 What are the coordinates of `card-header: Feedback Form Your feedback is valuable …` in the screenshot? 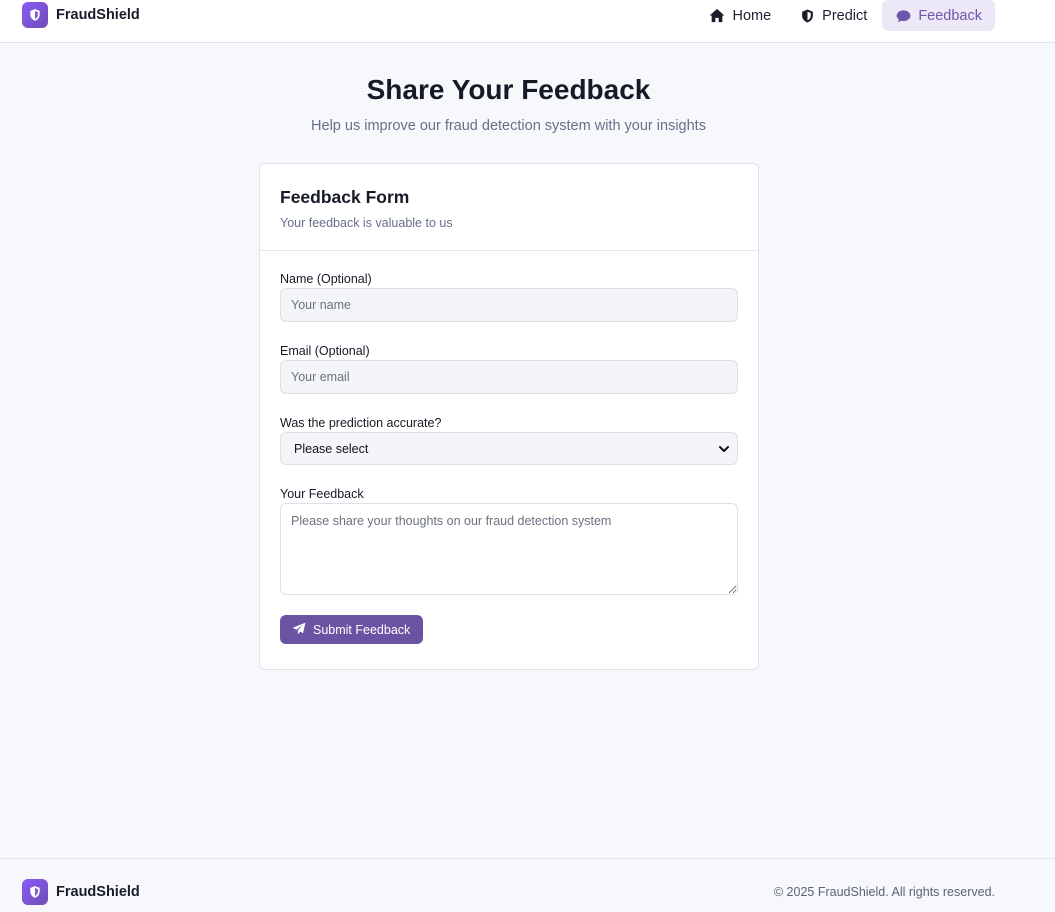 It's located at (509, 207).